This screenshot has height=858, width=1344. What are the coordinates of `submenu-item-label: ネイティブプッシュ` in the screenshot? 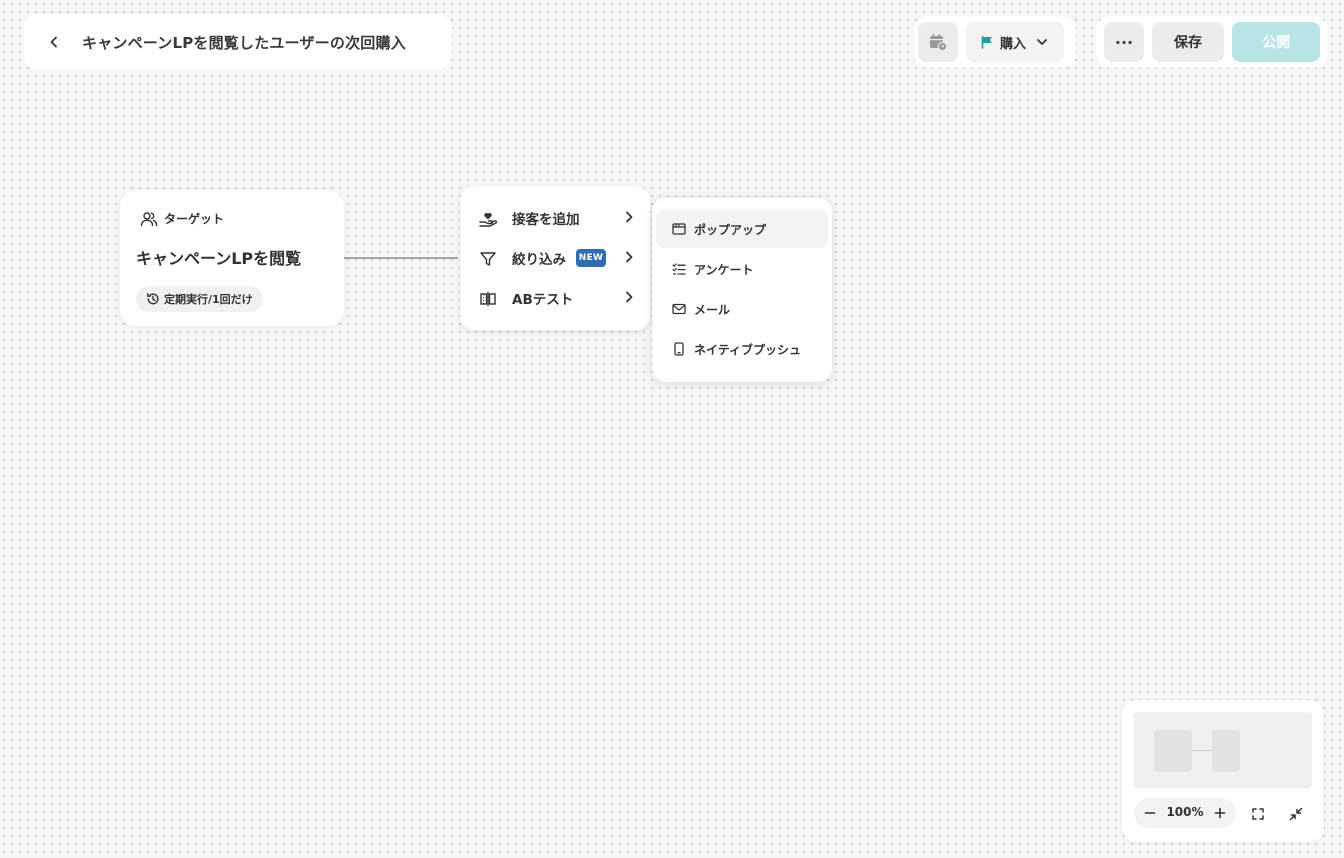 It's located at (748, 349).